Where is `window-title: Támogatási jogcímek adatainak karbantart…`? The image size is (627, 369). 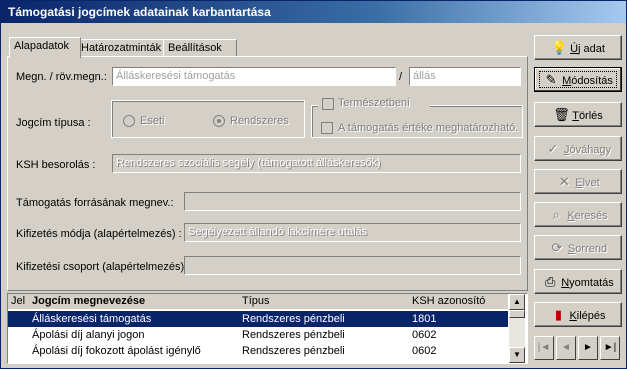
window-title: Támogatási jogcímek adatainak karbantart… is located at coordinates (139, 12).